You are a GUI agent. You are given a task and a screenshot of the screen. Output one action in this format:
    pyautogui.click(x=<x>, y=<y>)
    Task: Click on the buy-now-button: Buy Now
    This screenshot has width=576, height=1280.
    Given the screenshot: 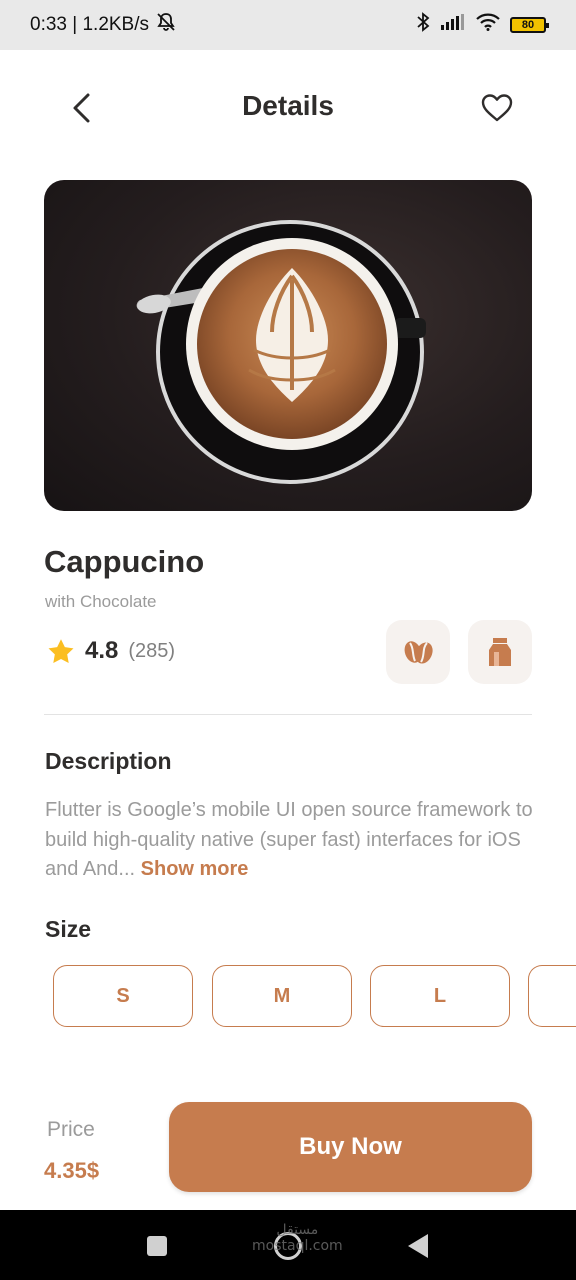 What is the action you would take?
    pyautogui.click(x=350, y=1147)
    